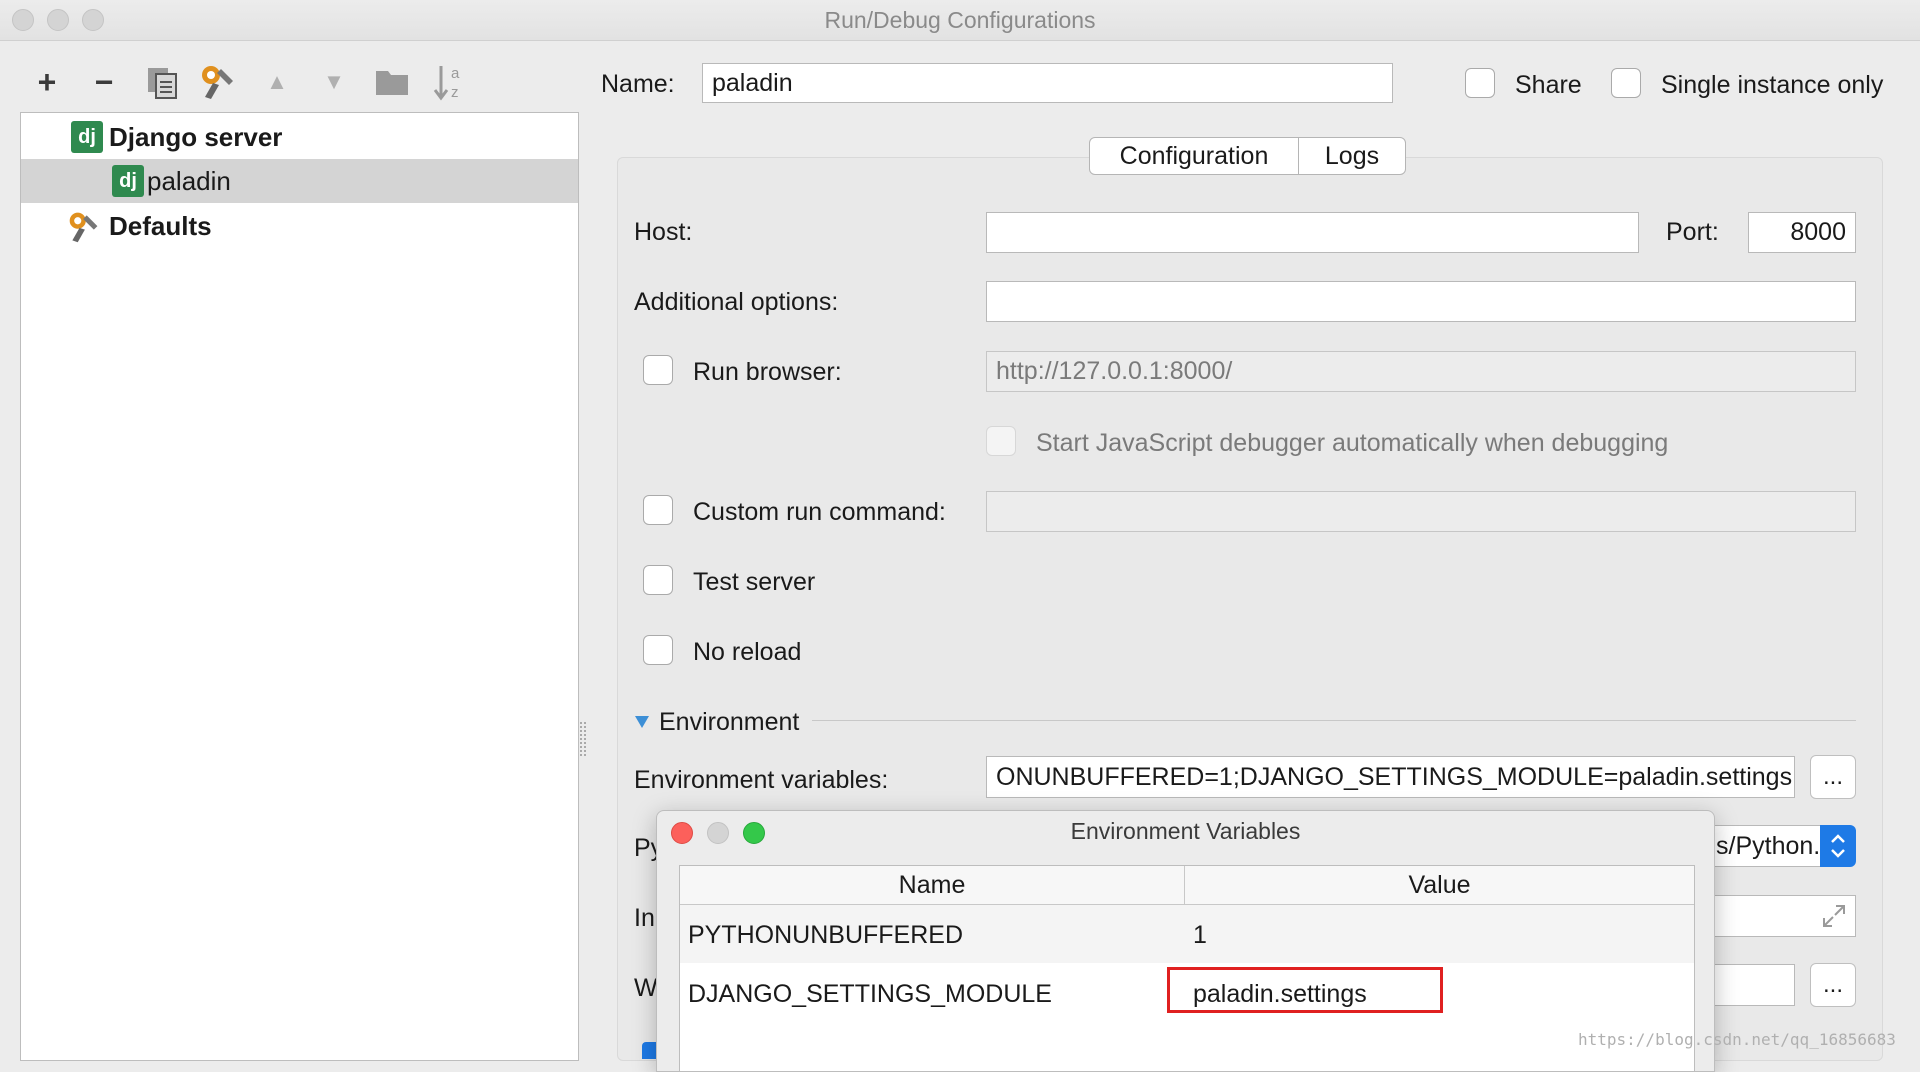 This screenshot has width=1920, height=1072. I want to click on test-server-label: Test server, so click(754, 582).